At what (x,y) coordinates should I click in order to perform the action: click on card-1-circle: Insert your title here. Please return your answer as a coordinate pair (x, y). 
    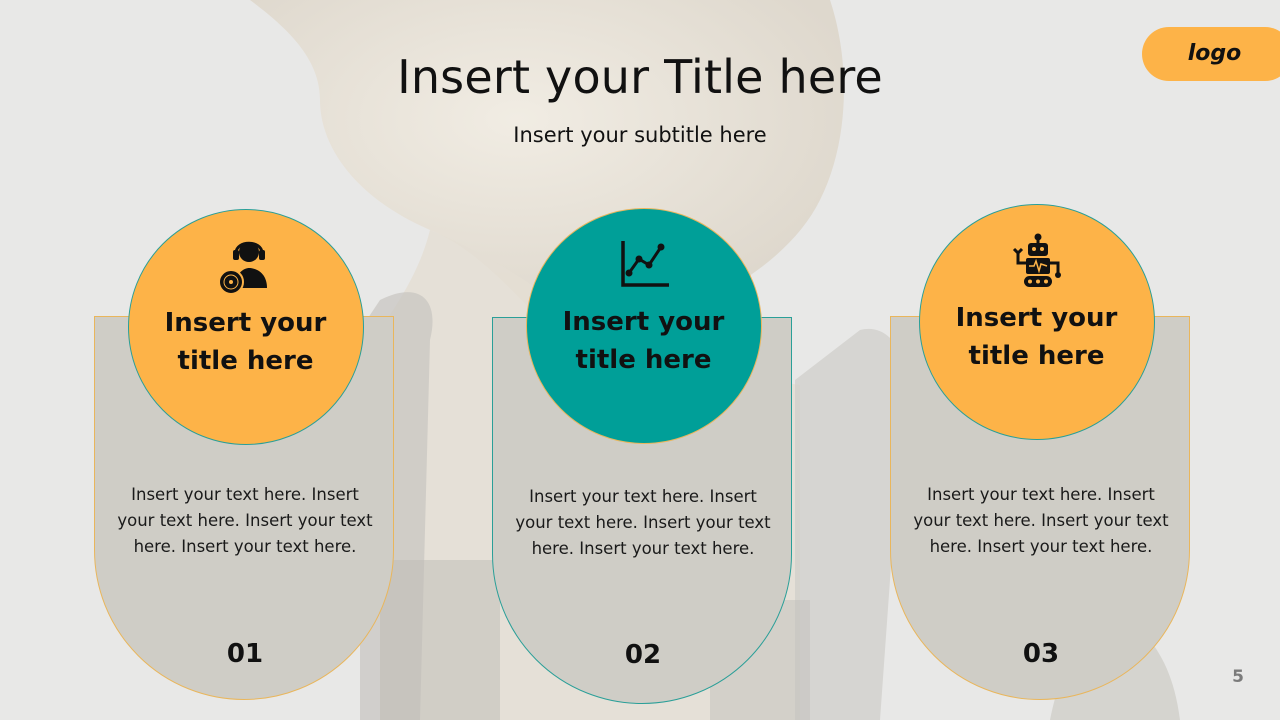
    Looking at the image, I should click on (246, 327).